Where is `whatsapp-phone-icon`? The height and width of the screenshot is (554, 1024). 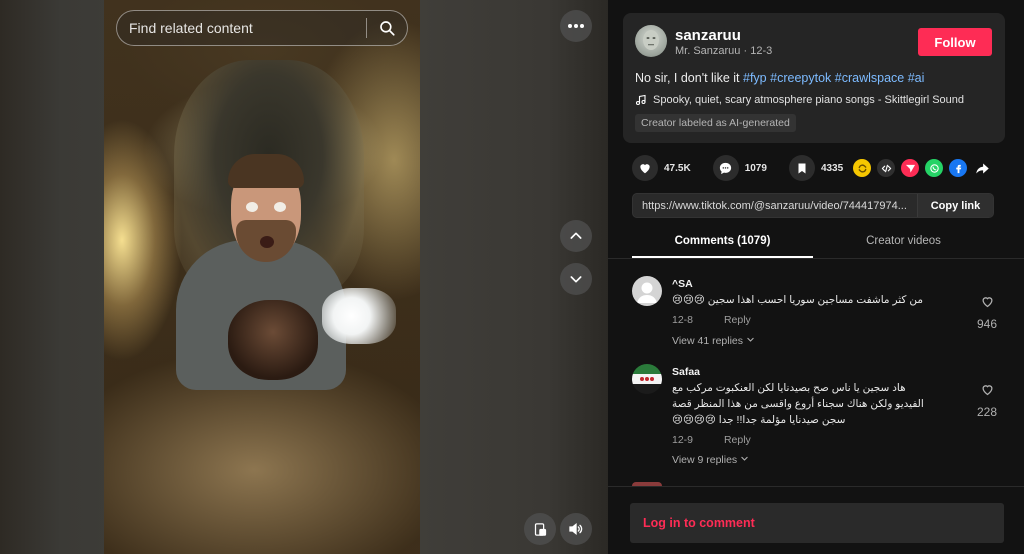 whatsapp-phone-icon is located at coordinates (934, 168).